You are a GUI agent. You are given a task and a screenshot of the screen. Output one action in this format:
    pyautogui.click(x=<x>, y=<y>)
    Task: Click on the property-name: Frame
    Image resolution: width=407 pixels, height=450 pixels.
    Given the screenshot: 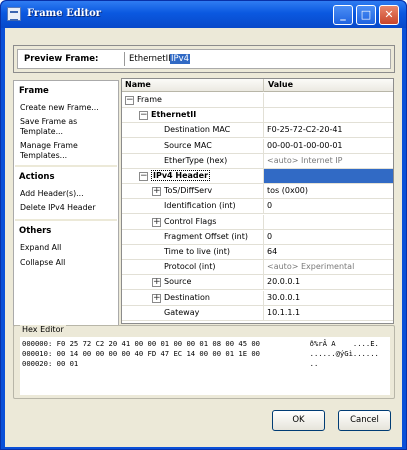 What is the action you would take?
    pyautogui.click(x=149, y=99)
    